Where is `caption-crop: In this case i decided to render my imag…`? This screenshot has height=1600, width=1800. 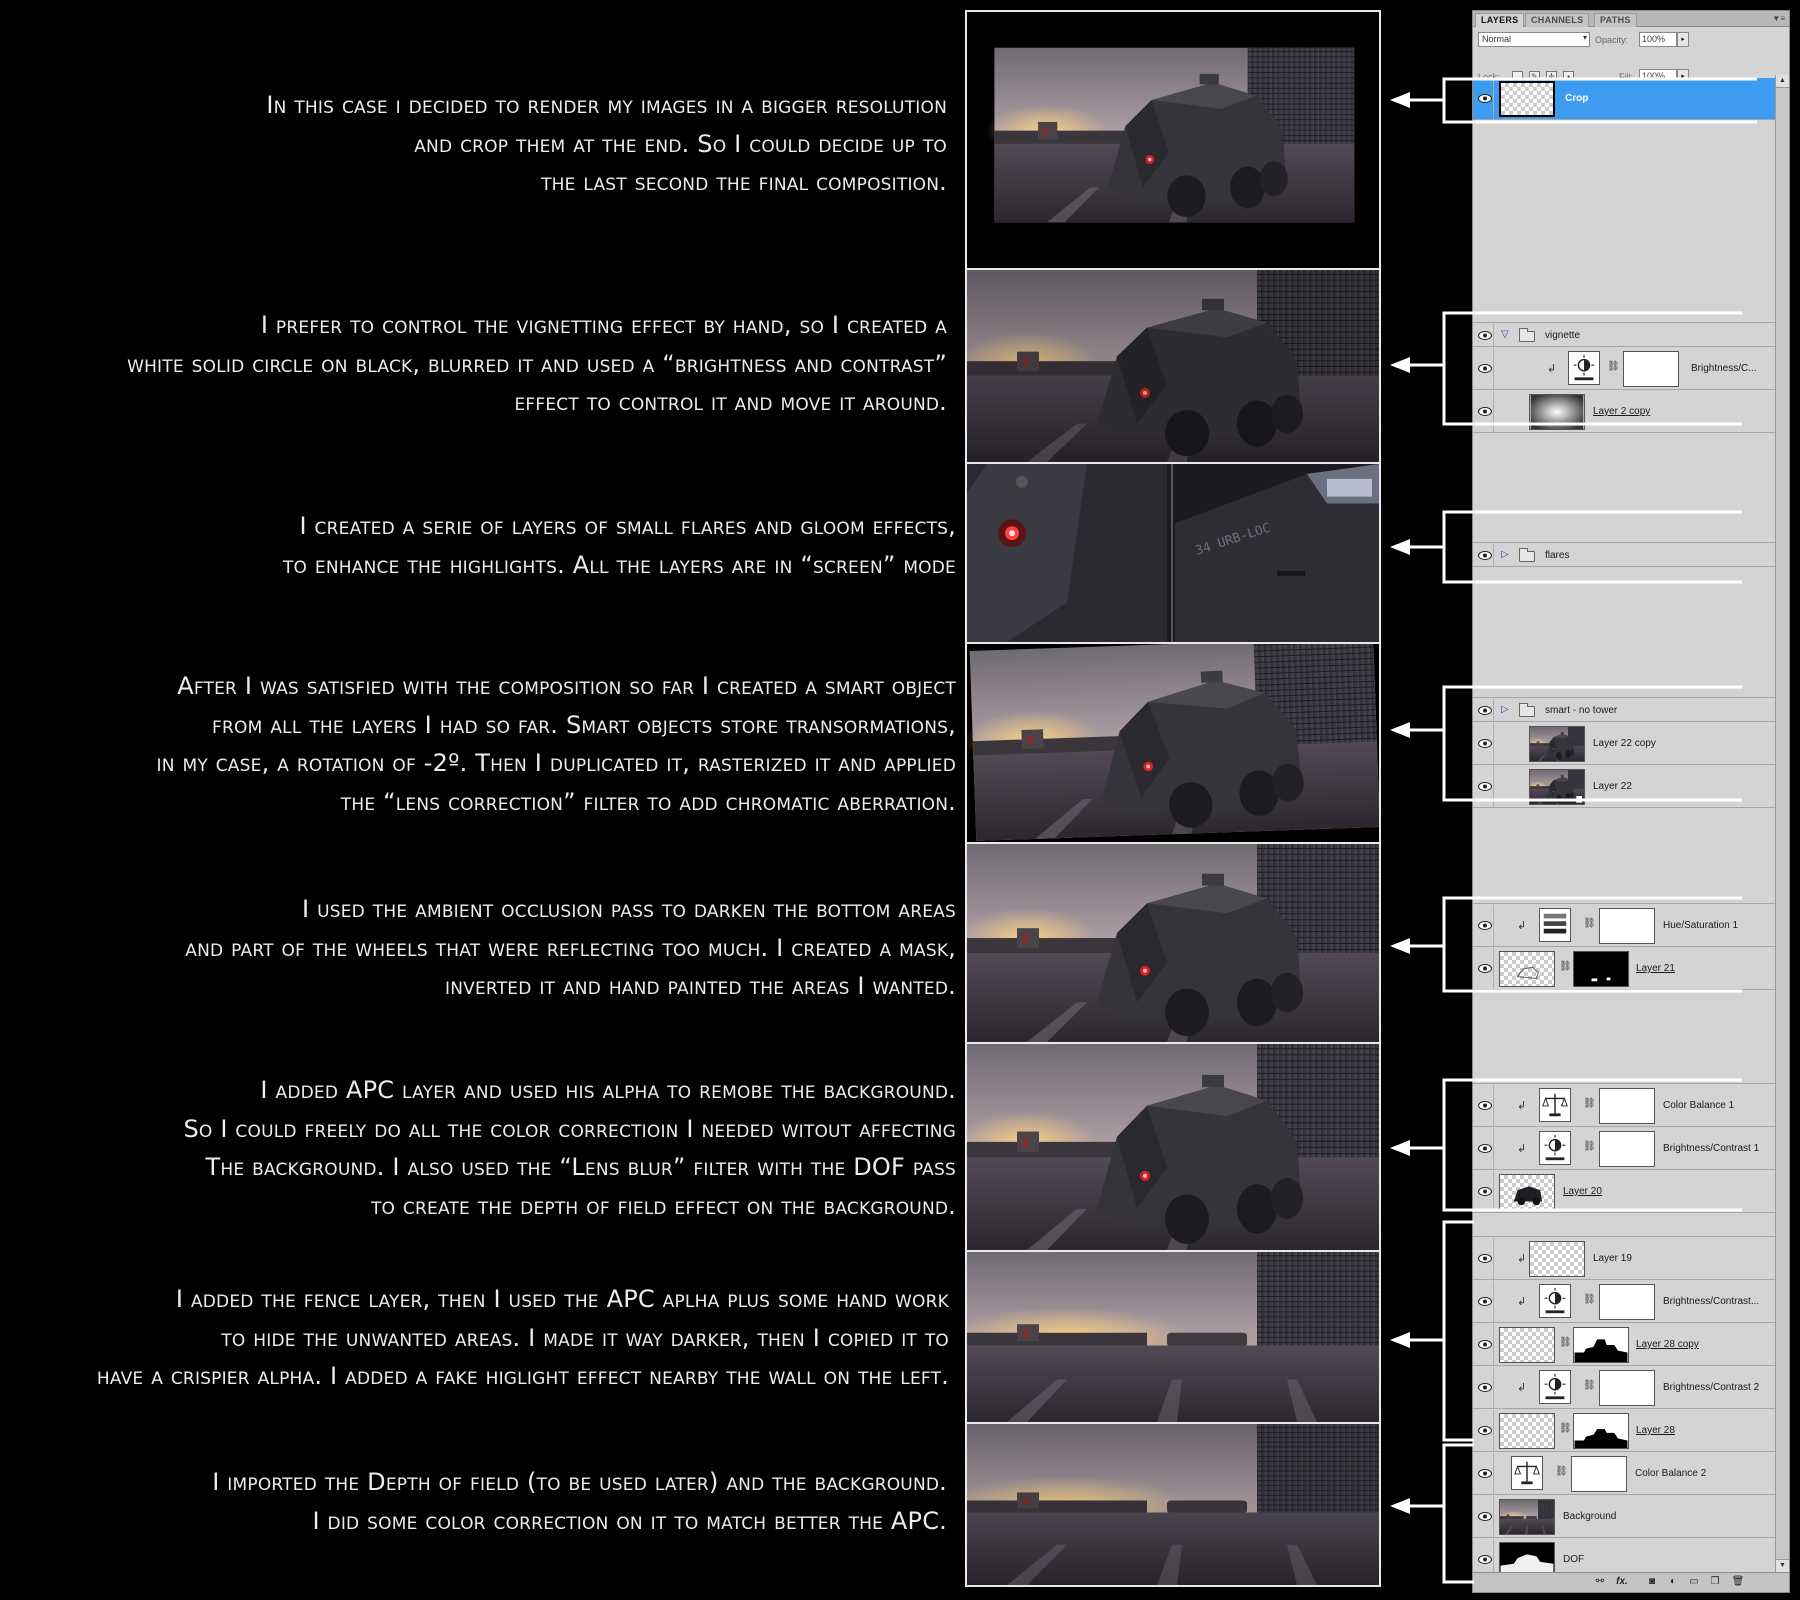 caption-crop: In this case i decided to render my imag… is located at coordinates (606, 143).